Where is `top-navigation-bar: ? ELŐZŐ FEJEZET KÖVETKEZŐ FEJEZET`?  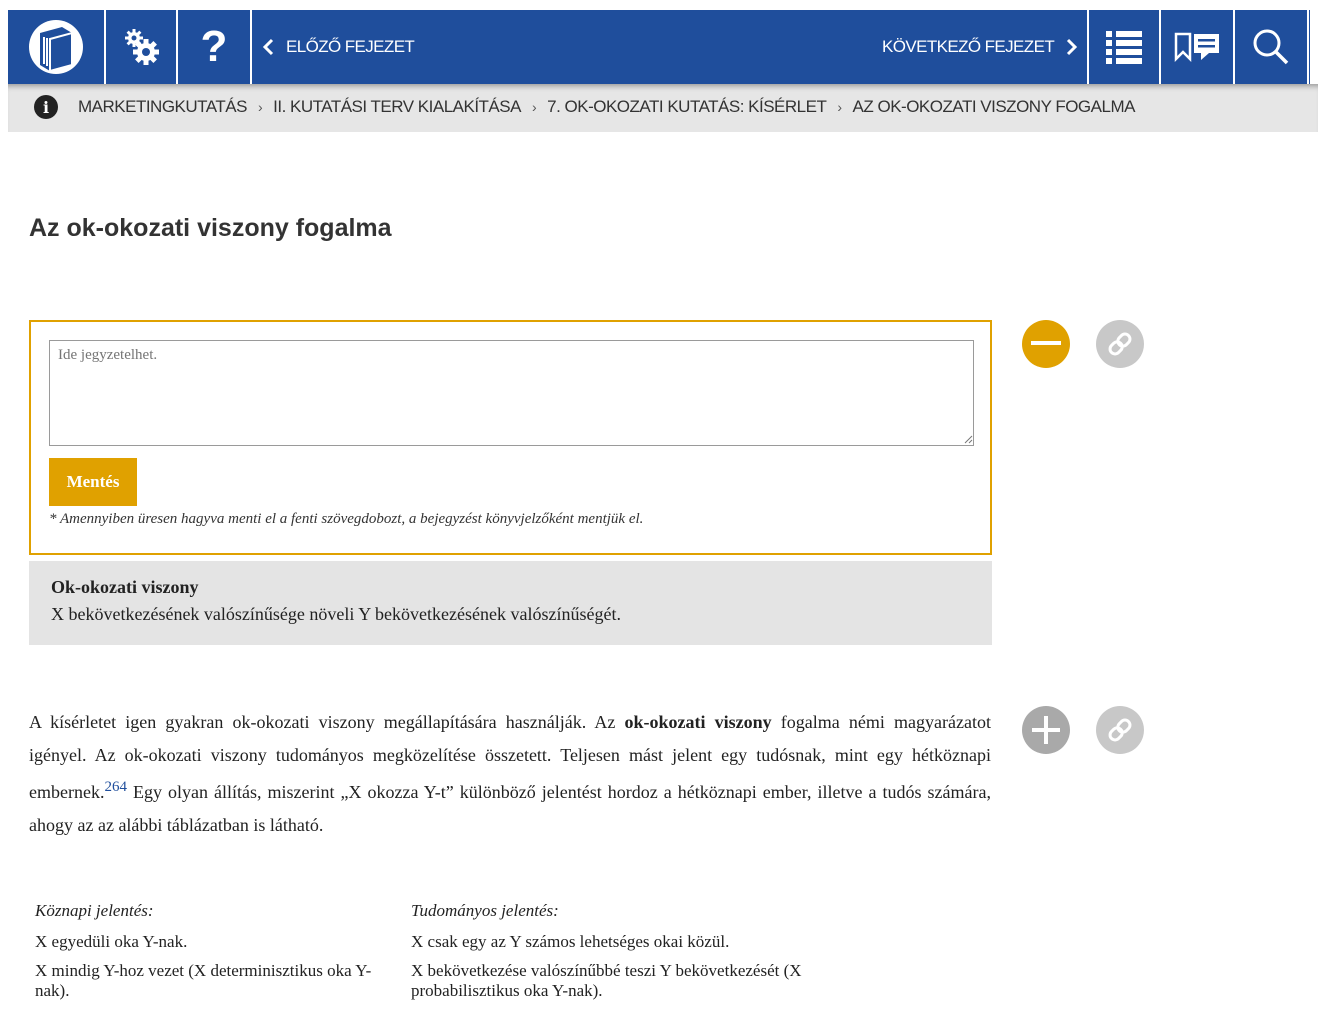 top-navigation-bar: ? ELŐZŐ FEJEZET KÖVETKEZŐ FEJEZET is located at coordinates (659, 47).